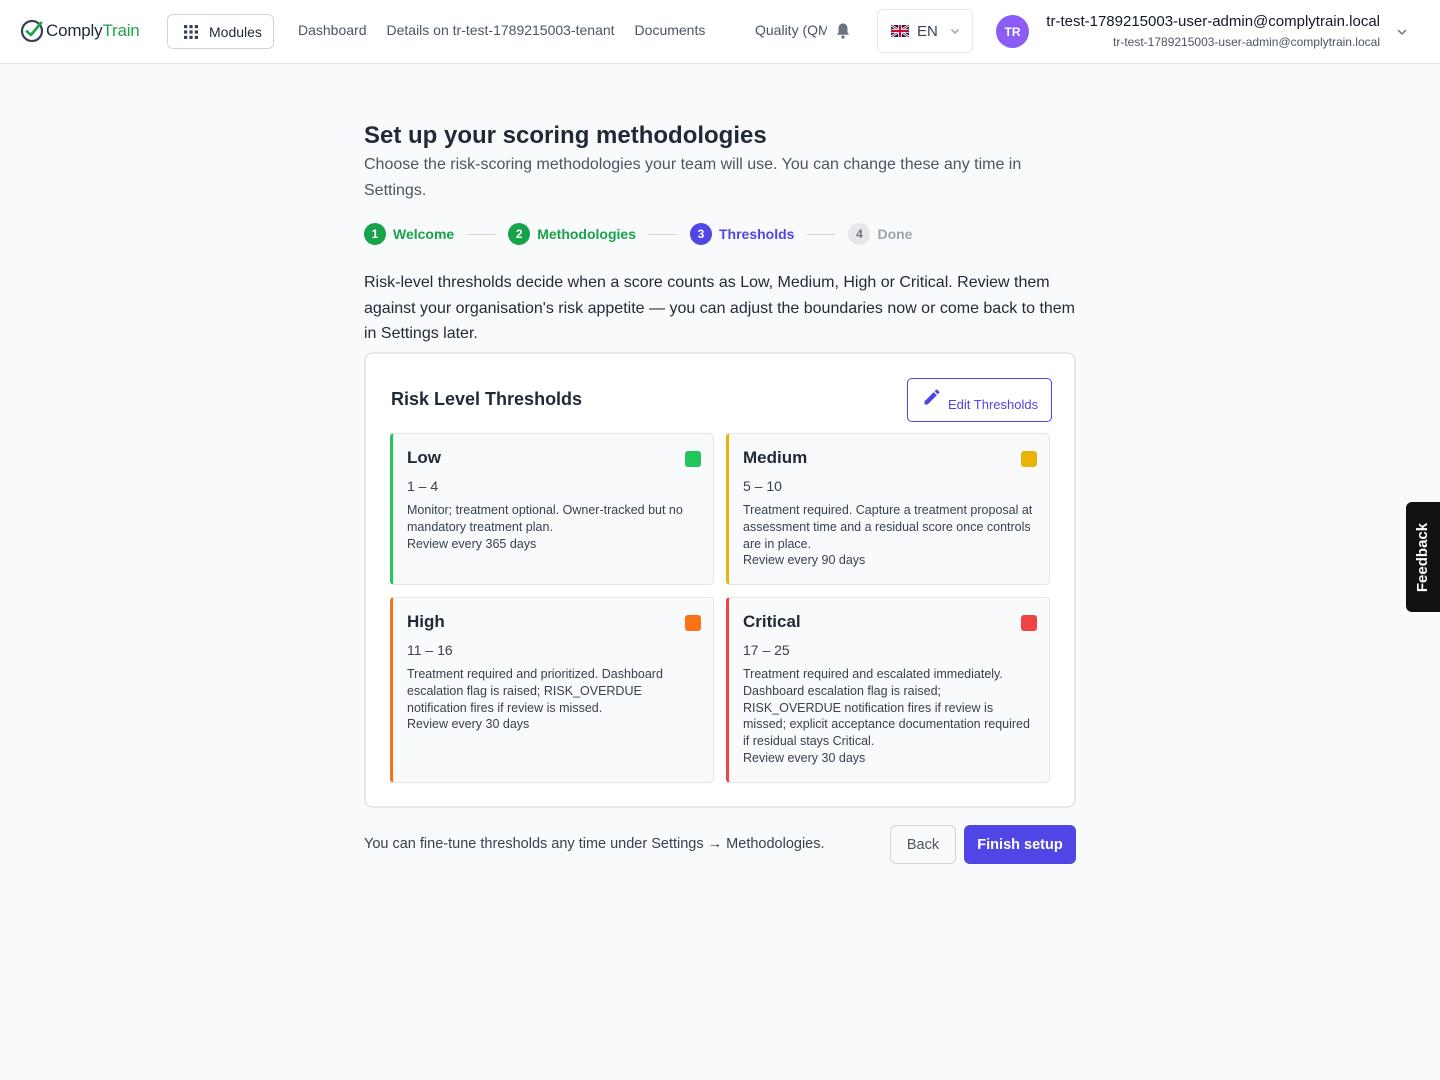  I want to click on level-range: 11 – 16, so click(430, 650).